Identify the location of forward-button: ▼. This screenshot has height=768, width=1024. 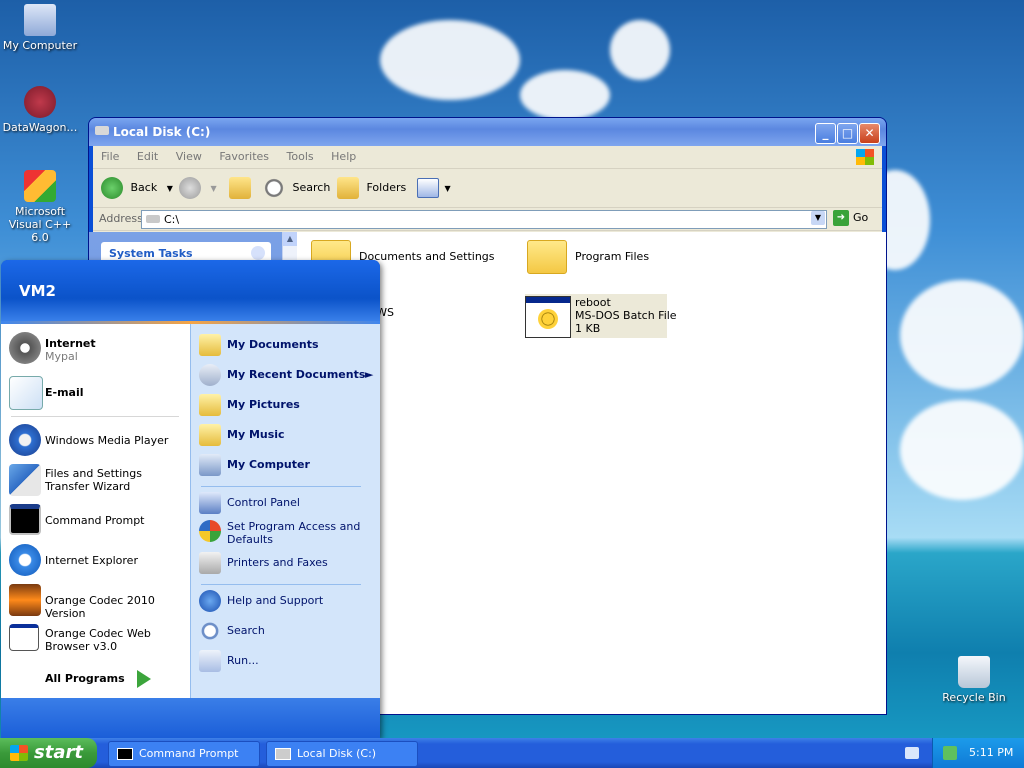
(198, 188).